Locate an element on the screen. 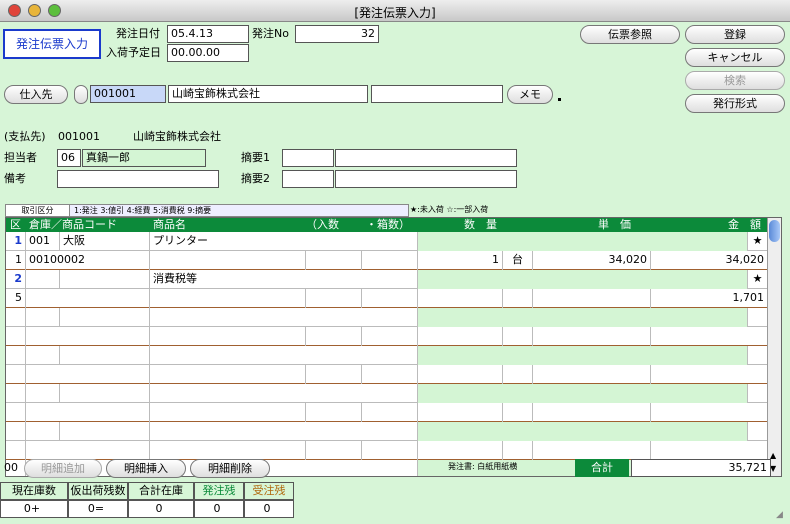 This screenshot has height=524, width=790. note-field is located at coordinates (138, 179).